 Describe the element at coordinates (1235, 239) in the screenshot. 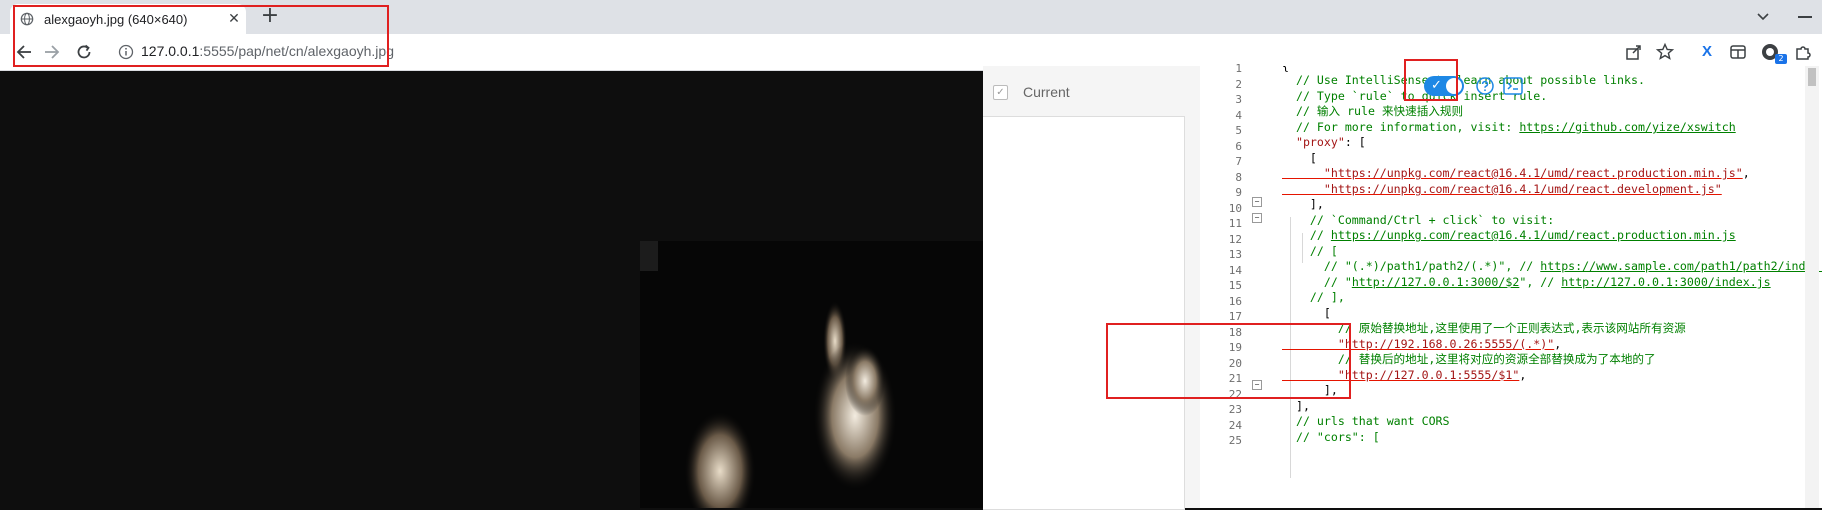

I see `line-number: 12` at that location.